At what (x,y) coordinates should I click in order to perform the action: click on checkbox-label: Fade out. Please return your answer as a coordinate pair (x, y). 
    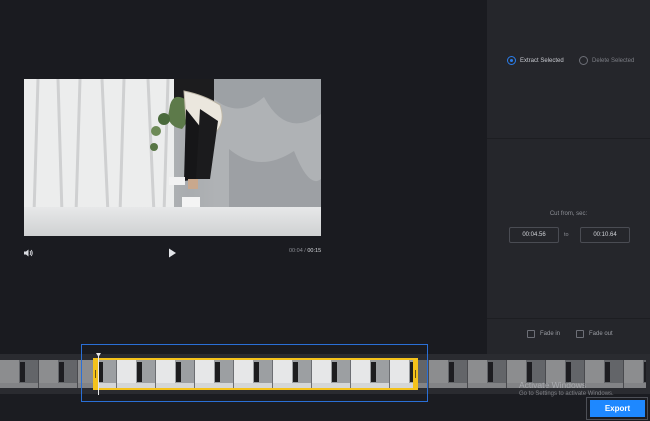
    Looking at the image, I should click on (601, 334).